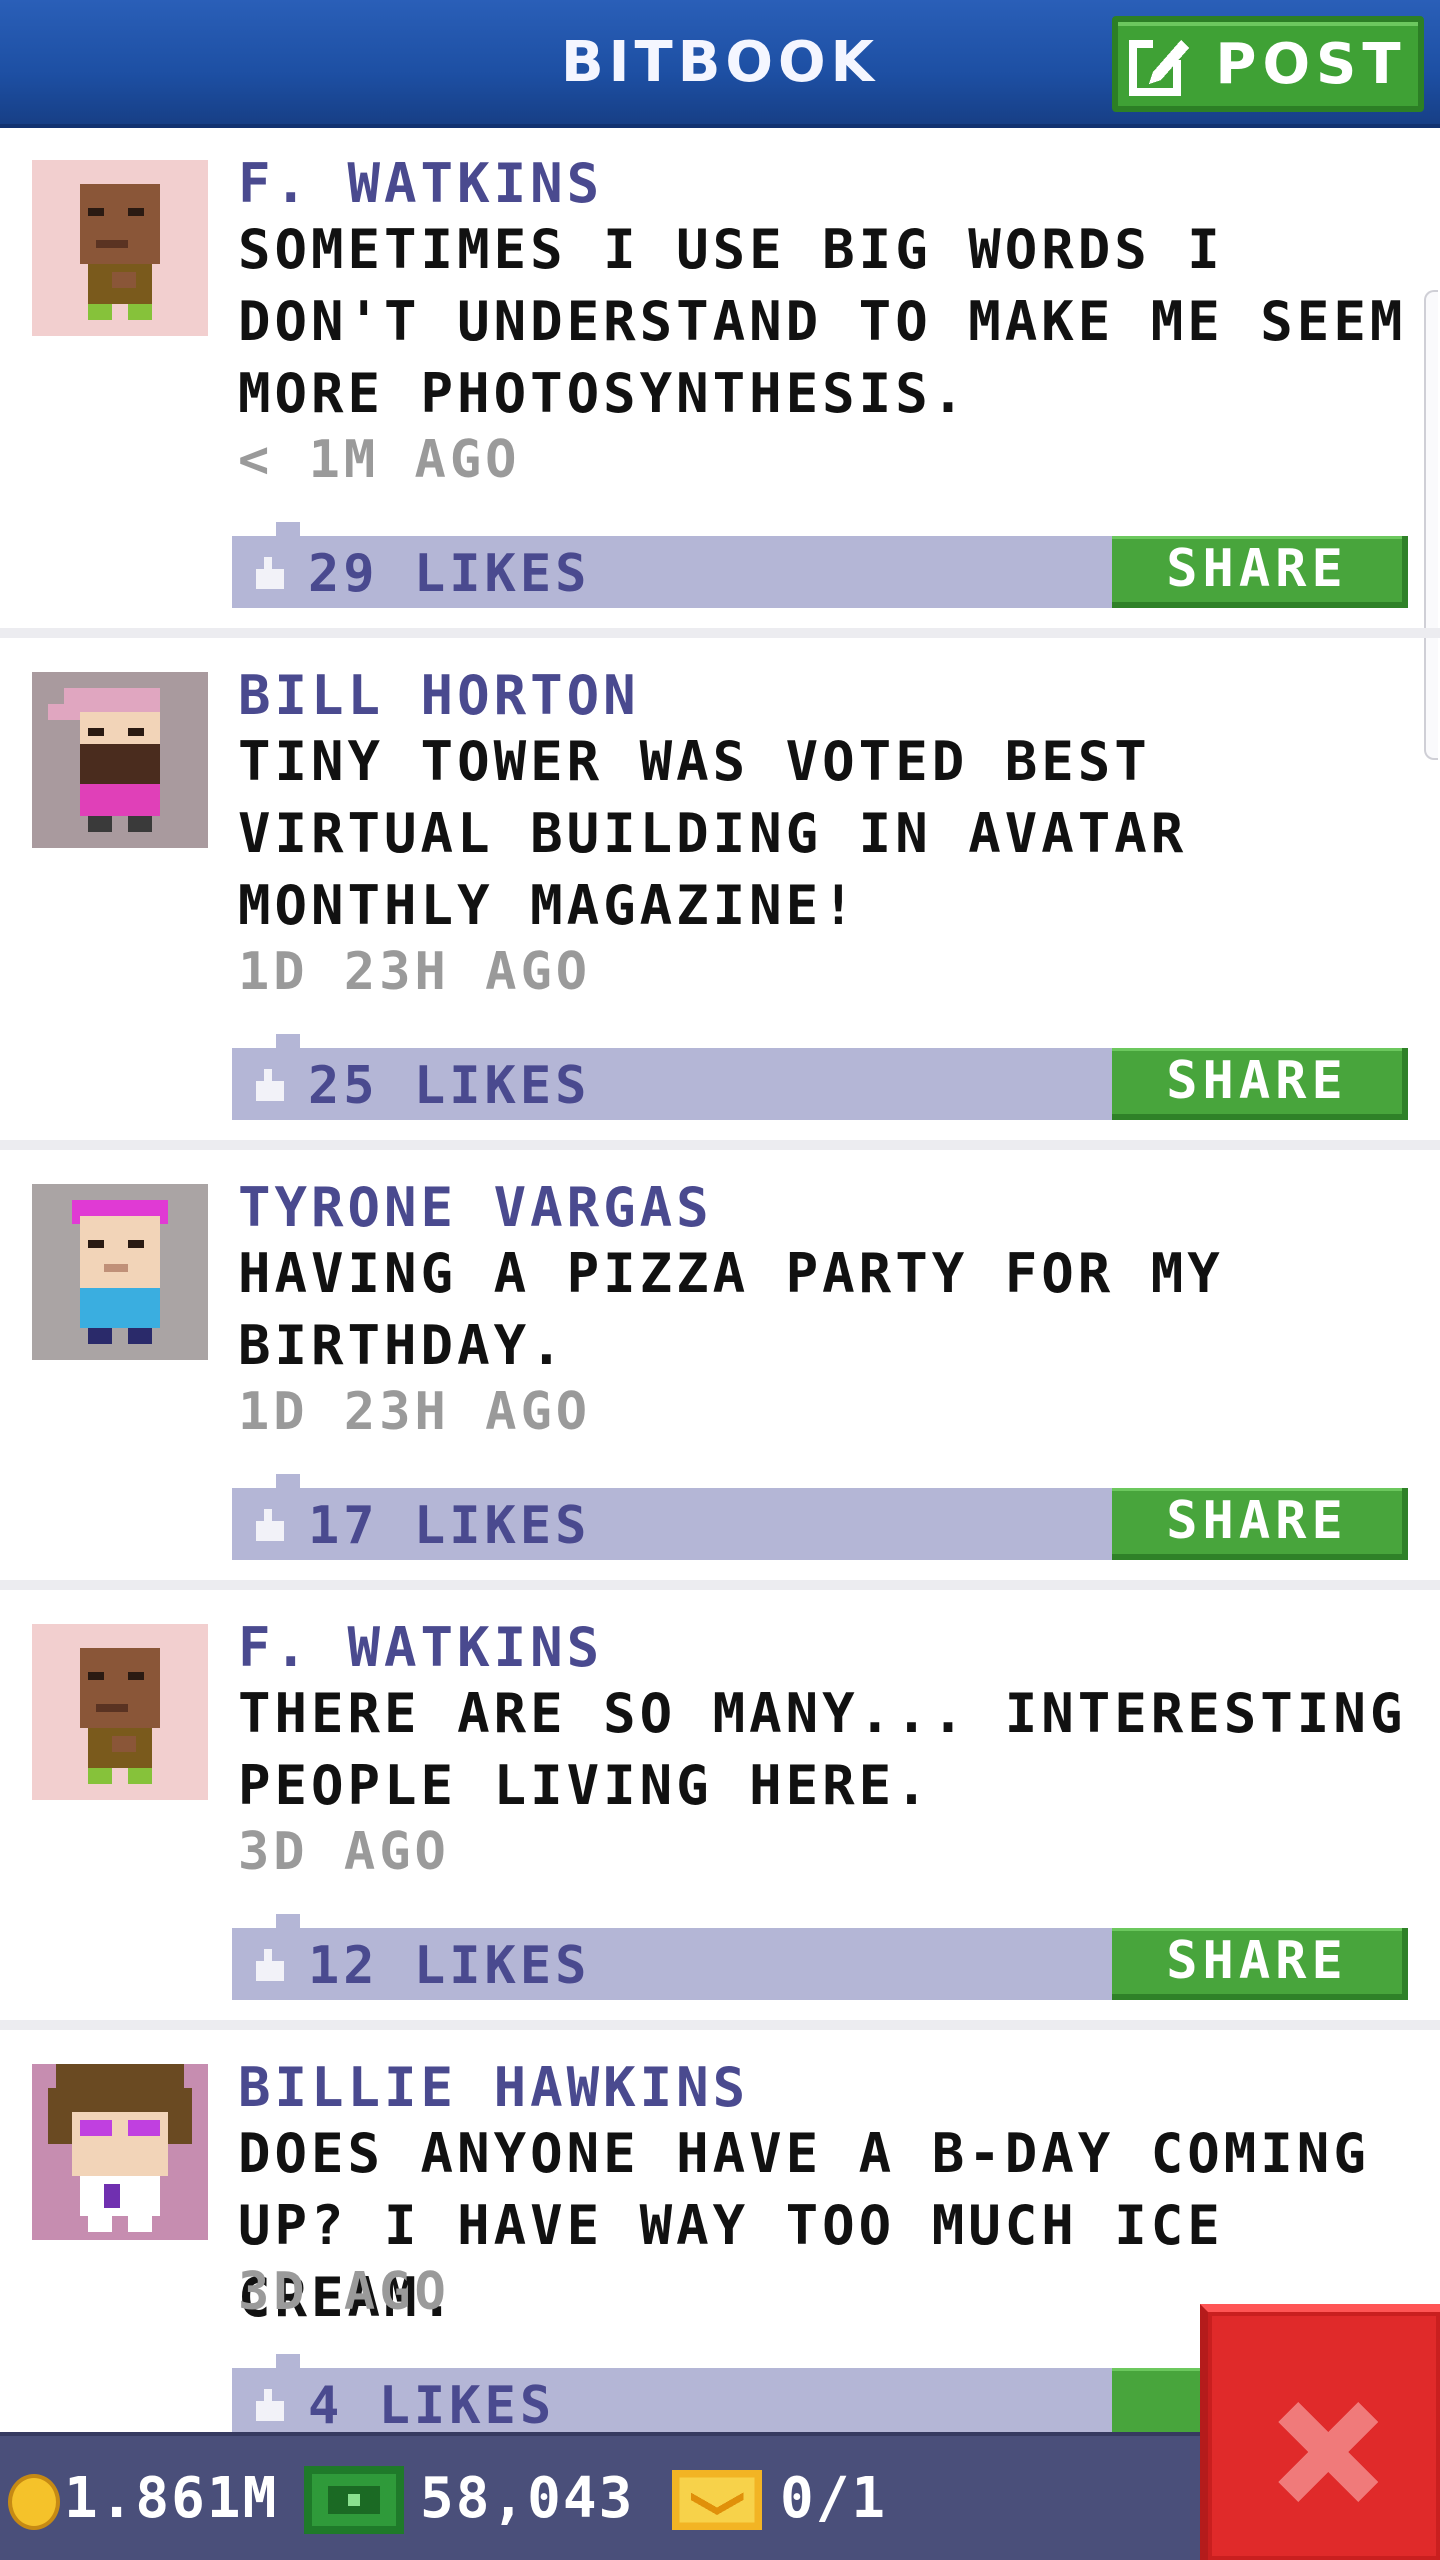 The image size is (1440, 2560). I want to click on like-bar: 25 LIKES SHARE, so click(820, 1077).